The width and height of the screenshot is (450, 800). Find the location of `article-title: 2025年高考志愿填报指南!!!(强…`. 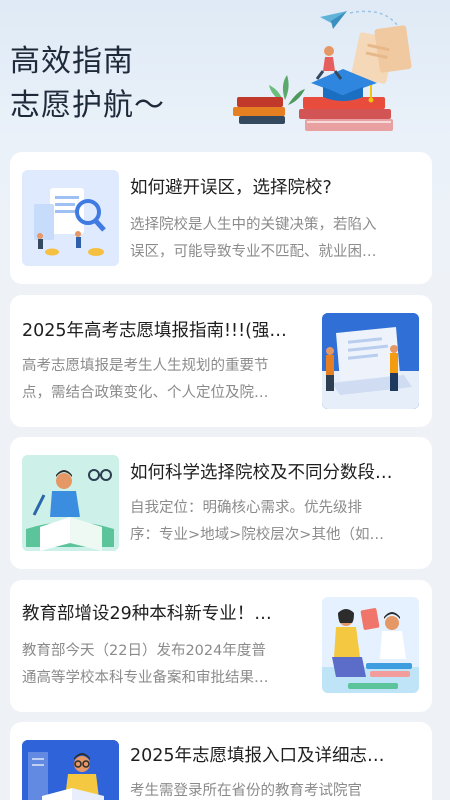

article-title: 2025年高考志愿填报指南!!!(强… is located at coordinates (154, 331).